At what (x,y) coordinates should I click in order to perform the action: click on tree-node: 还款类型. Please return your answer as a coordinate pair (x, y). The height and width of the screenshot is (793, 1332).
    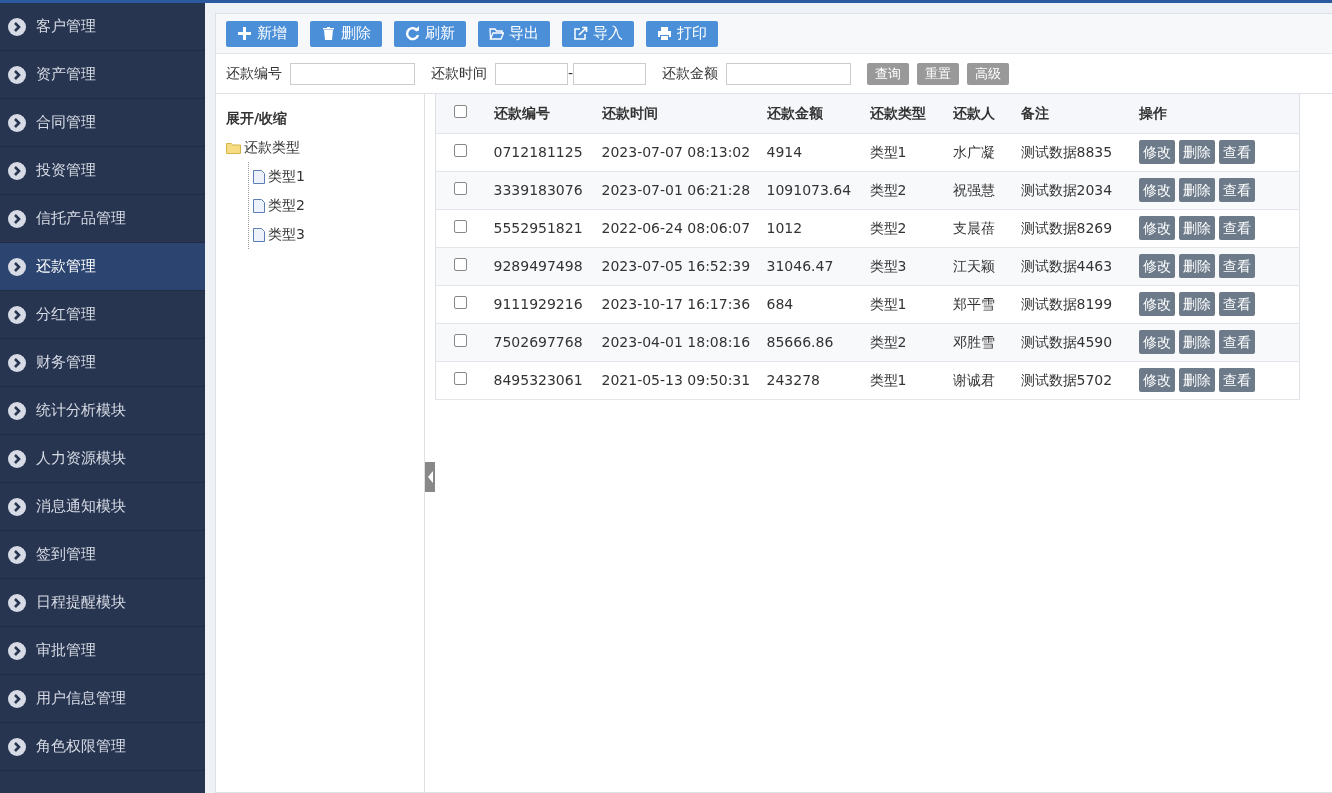
    Looking at the image, I should click on (325, 147).